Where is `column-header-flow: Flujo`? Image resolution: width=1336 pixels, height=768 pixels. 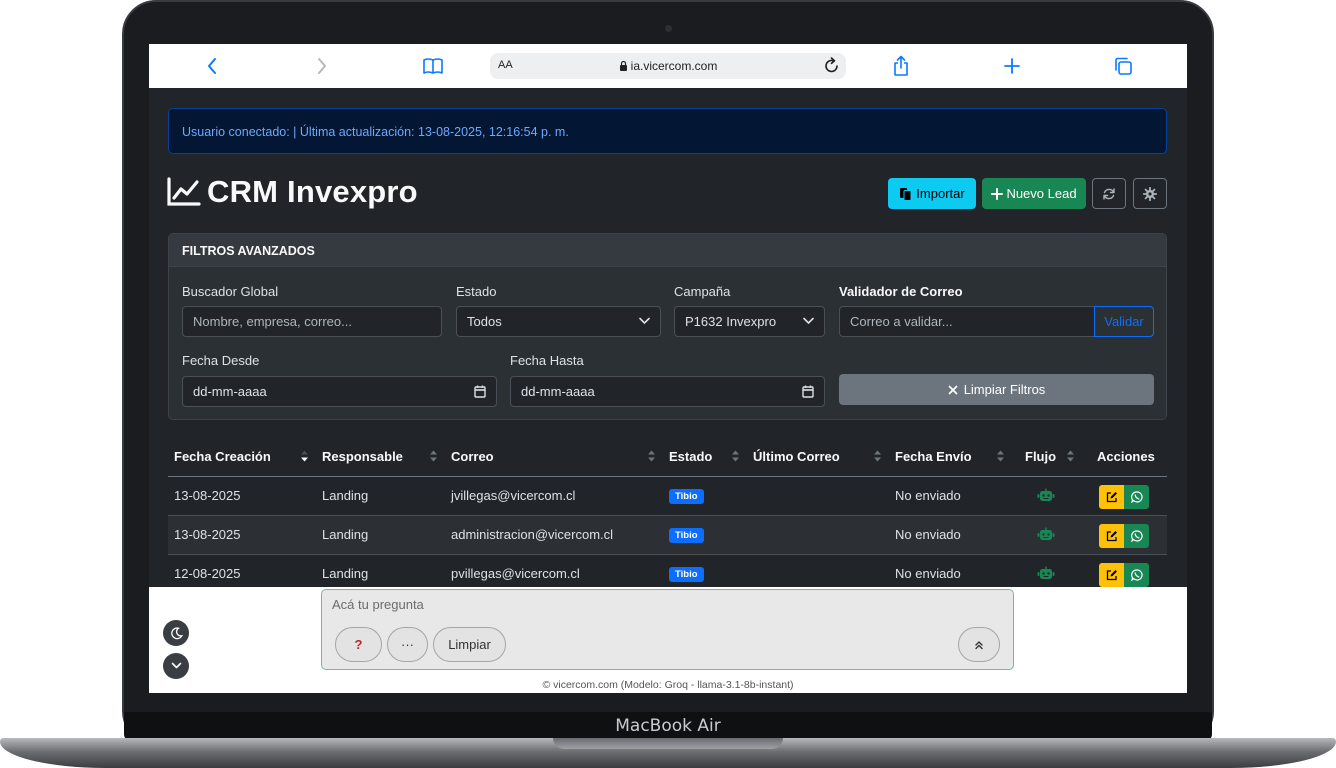 column-header-flow: Flujo is located at coordinates (1040, 456).